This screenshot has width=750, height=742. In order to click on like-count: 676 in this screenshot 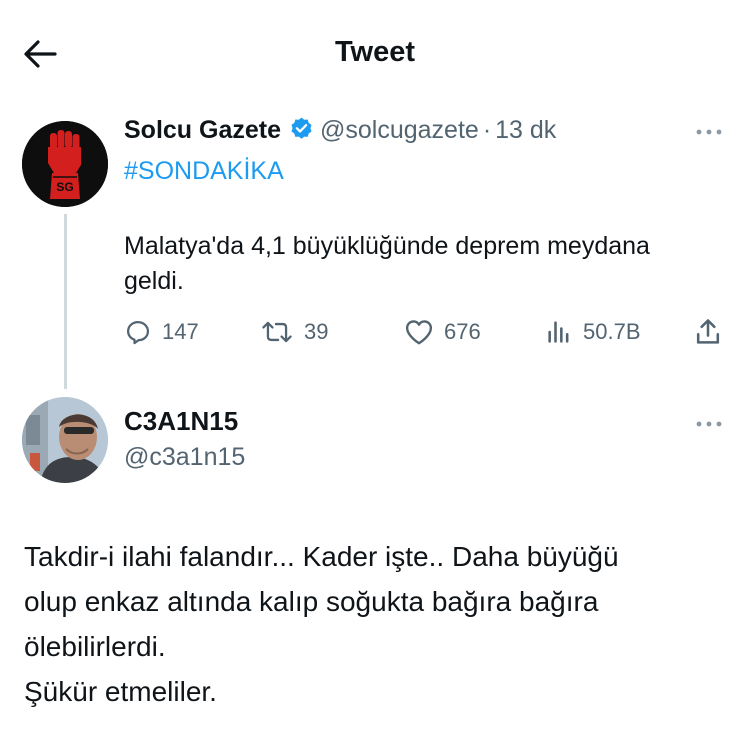, I will do `click(462, 331)`.